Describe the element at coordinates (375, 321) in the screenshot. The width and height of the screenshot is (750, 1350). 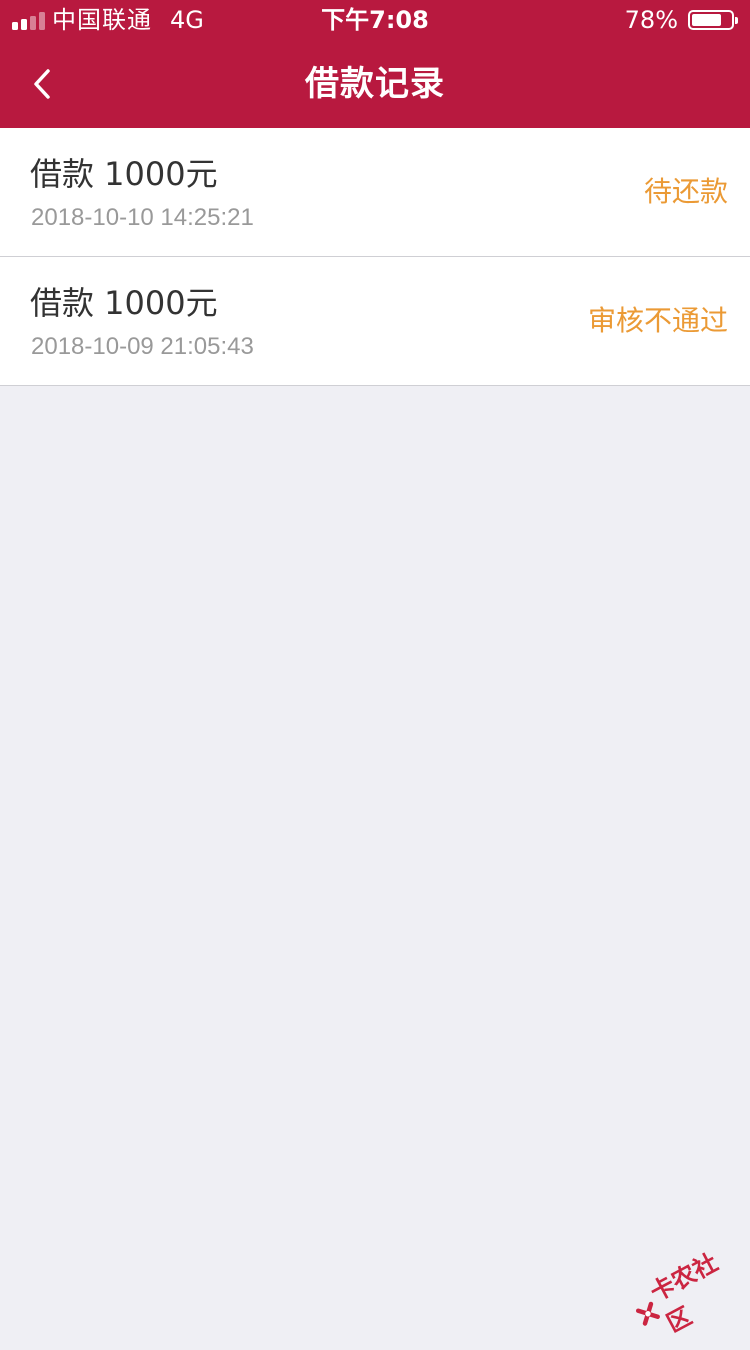
I see `list-item: 借款 1000元 2018-10-09 21:05:43 审核不通过` at that location.